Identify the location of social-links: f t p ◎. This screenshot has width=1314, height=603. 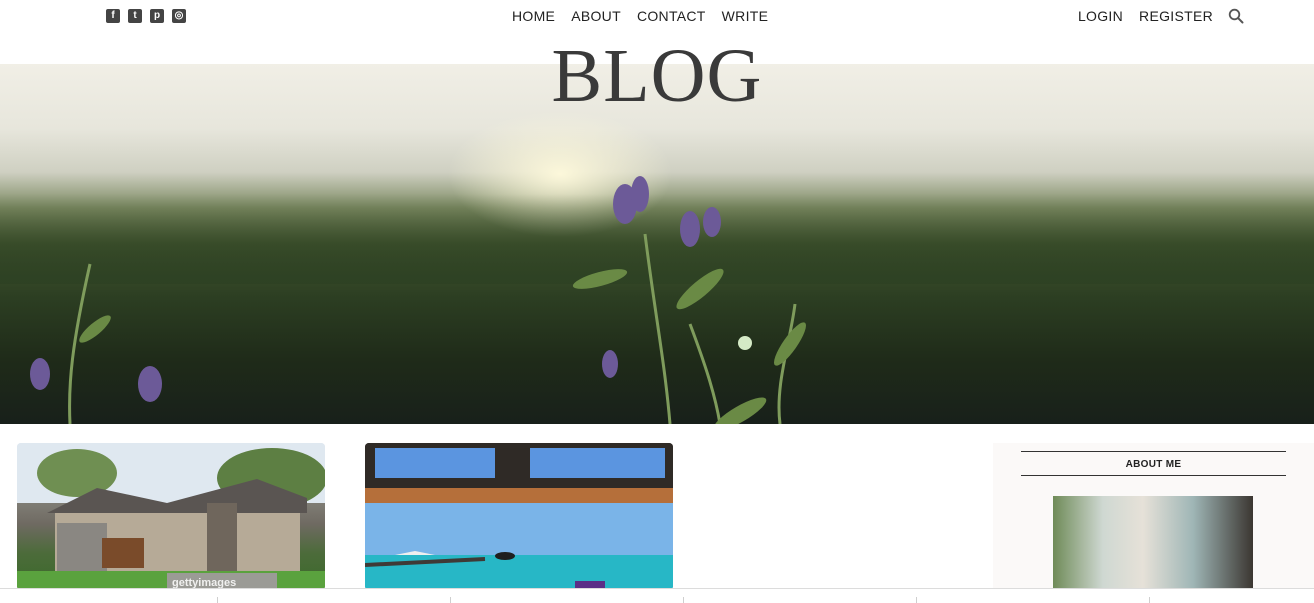
(146, 16).